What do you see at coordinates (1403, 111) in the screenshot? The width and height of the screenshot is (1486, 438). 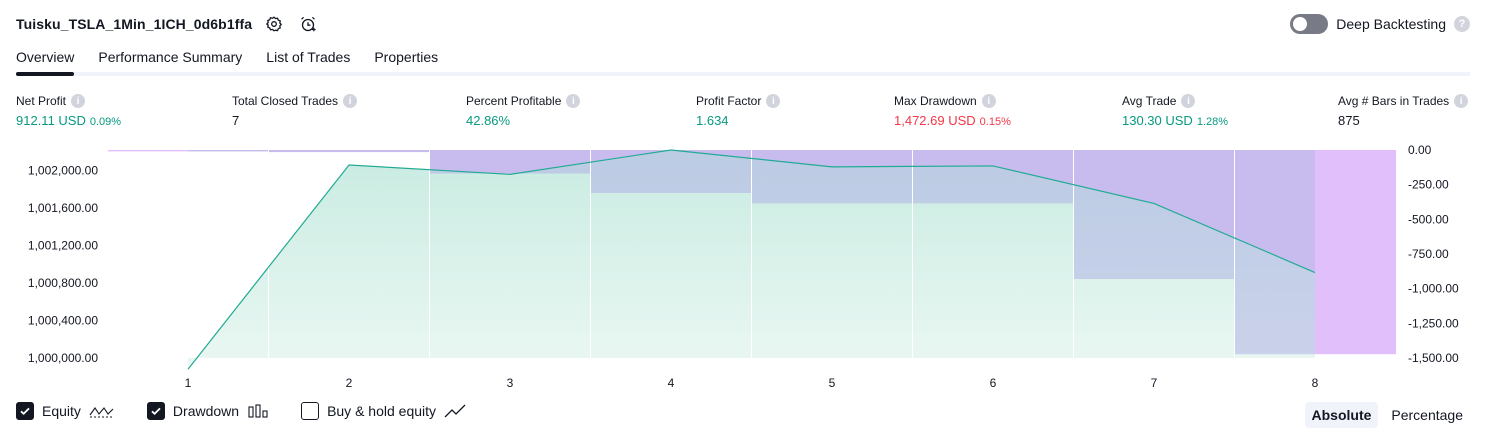 I see `metric-avg-bars-in-trades: Avg # Bars in Trades i 875` at bounding box center [1403, 111].